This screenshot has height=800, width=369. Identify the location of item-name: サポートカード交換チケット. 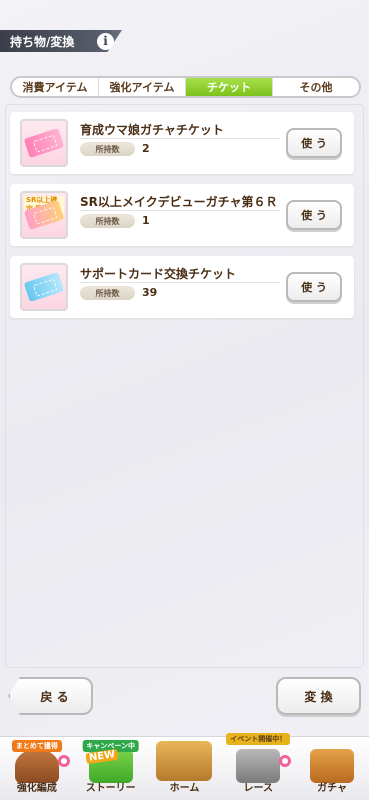
(158, 274).